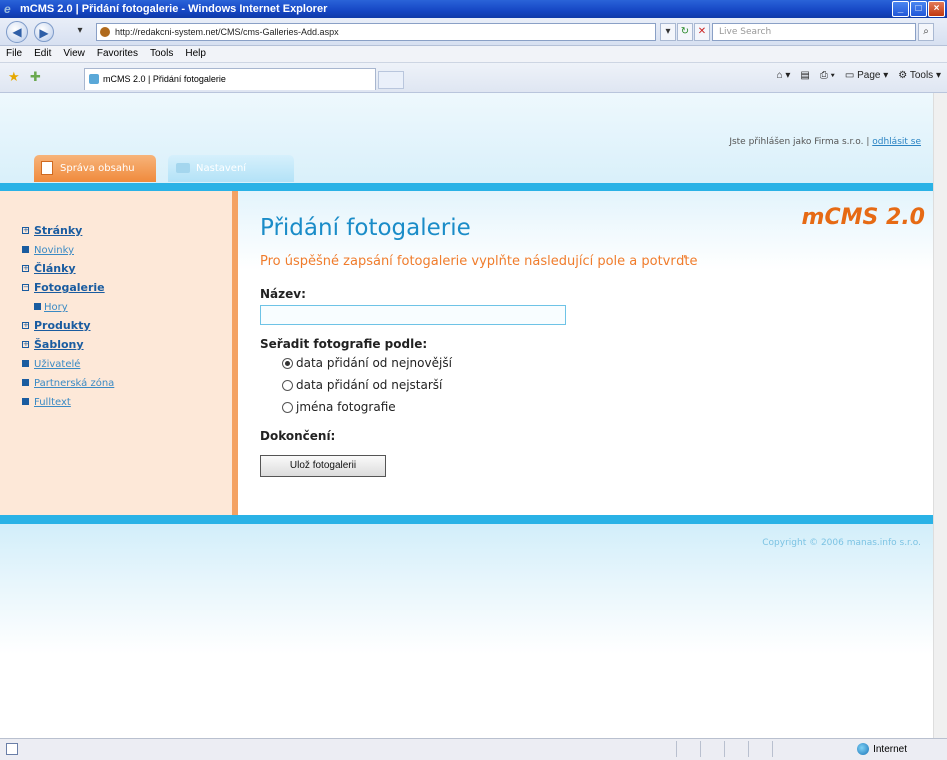  What do you see at coordinates (35, 77) in the screenshot?
I see `add-favorite-icon: ✚` at bounding box center [35, 77].